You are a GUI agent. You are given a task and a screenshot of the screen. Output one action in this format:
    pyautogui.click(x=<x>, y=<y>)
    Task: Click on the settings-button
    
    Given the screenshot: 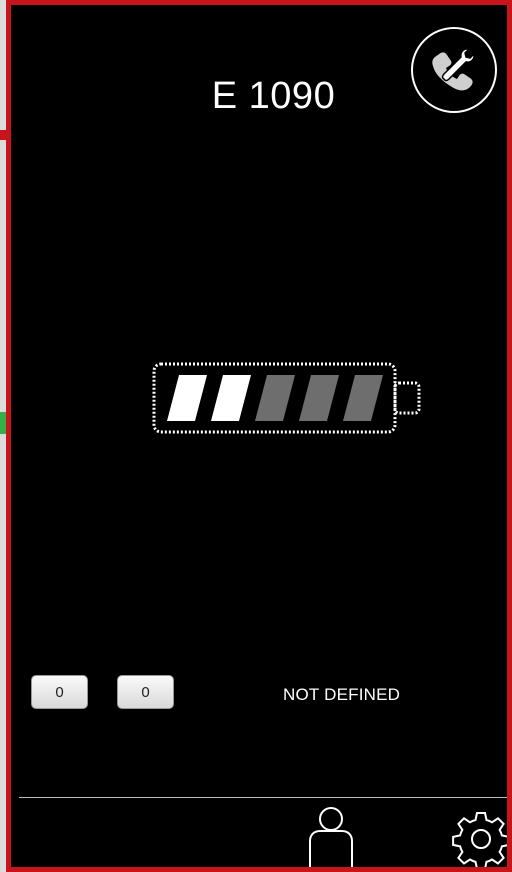 What is the action you would take?
    pyautogui.click(x=479, y=838)
    